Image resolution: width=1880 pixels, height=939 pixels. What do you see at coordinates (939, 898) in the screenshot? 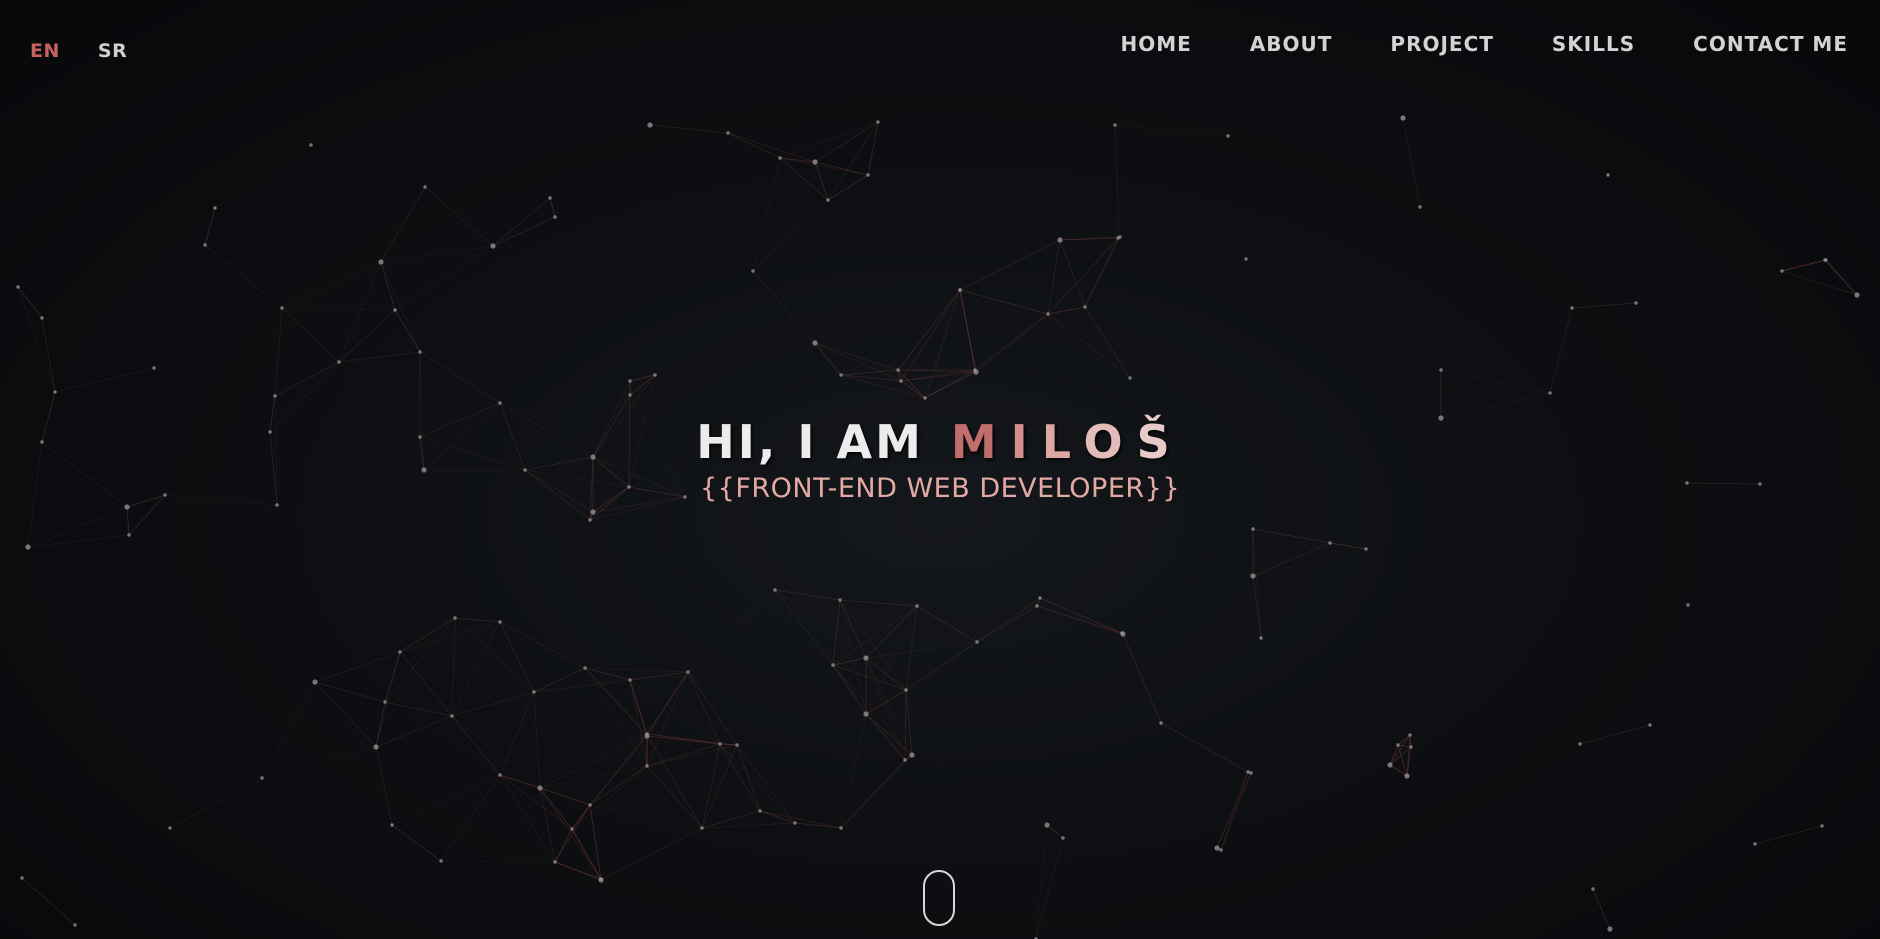
I see `mouse-scroll-icon` at bounding box center [939, 898].